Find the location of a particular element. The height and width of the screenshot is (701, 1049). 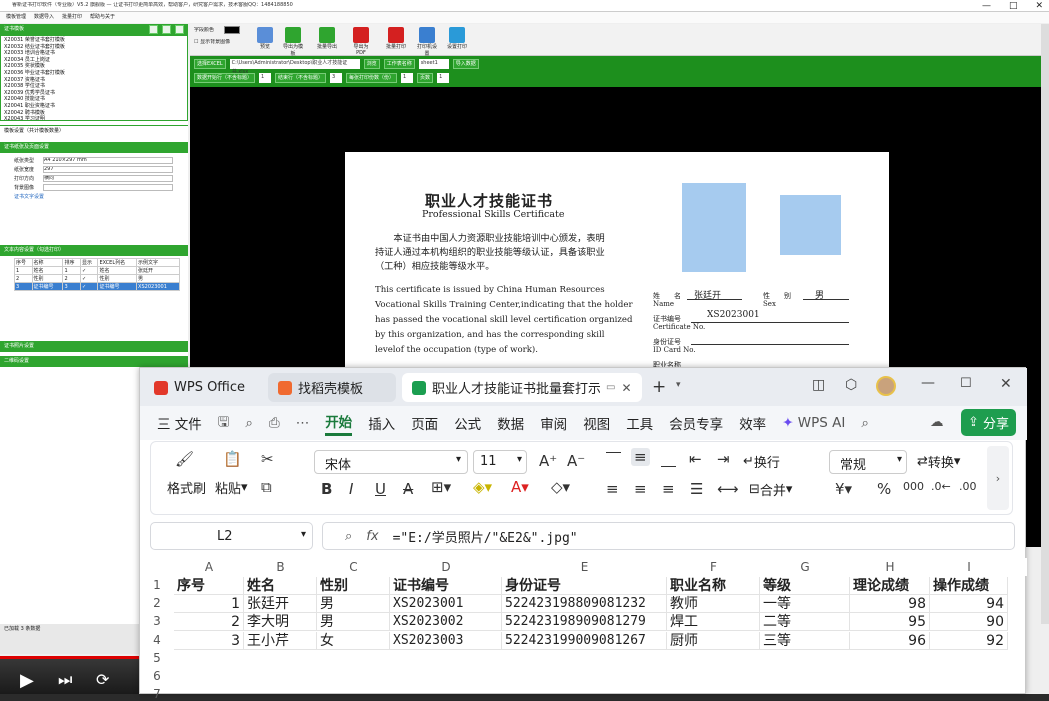

distribute-icon: ⟷ is located at coordinates (728, 489).